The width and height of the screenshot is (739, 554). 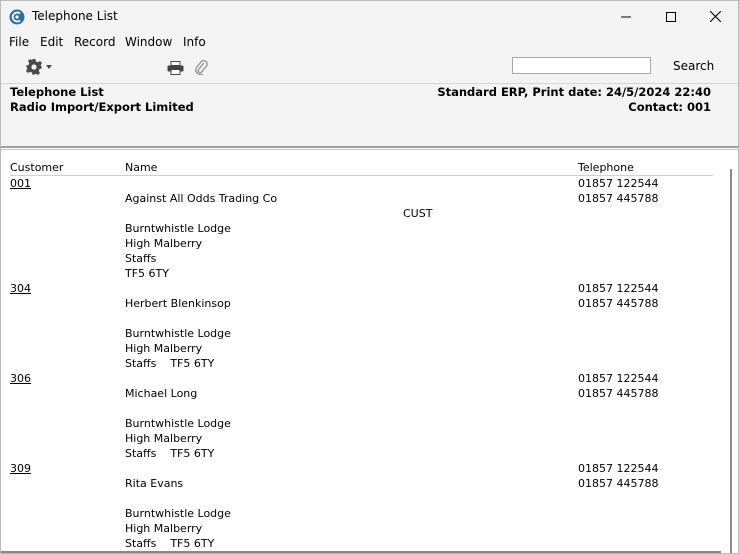 I want to click on menu-file: File, so click(x=19, y=42).